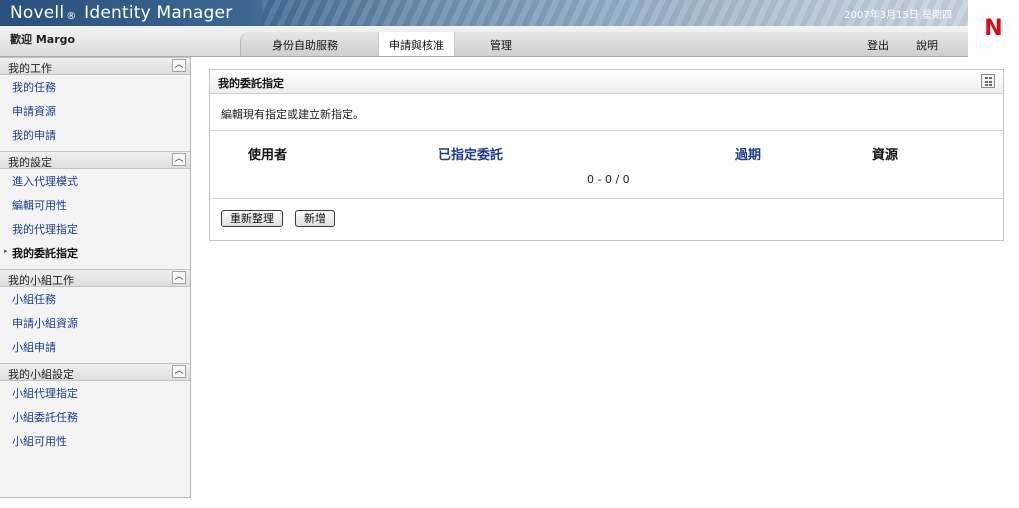 This screenshot has width=1019, height=508. Describe the element at coordinates (885, 155) in the screenshot. I see `column-header-resource: 資源` at that location.